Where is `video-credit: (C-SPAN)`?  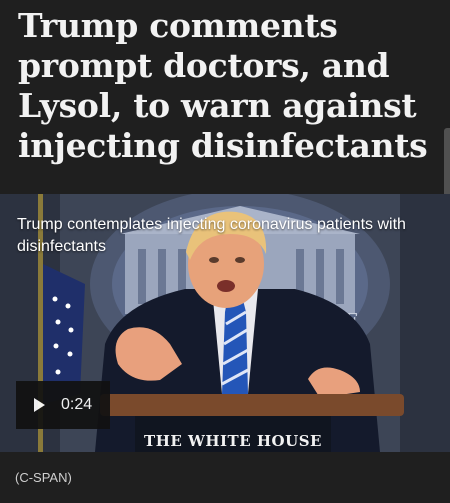
video-credit: (C-SPAN) is located at coordinates (43, 477).